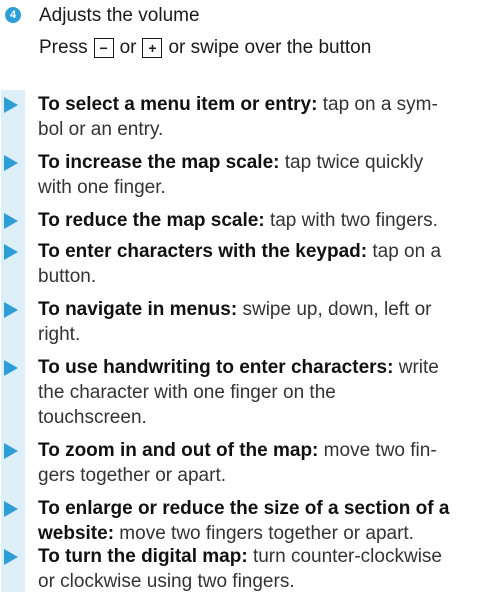 The height and width of the screenshot is (594, 485). What do you see at coordinates (67, 276) in the screenshot?
I see `item-text: button.` at bounding box center [67, 276].